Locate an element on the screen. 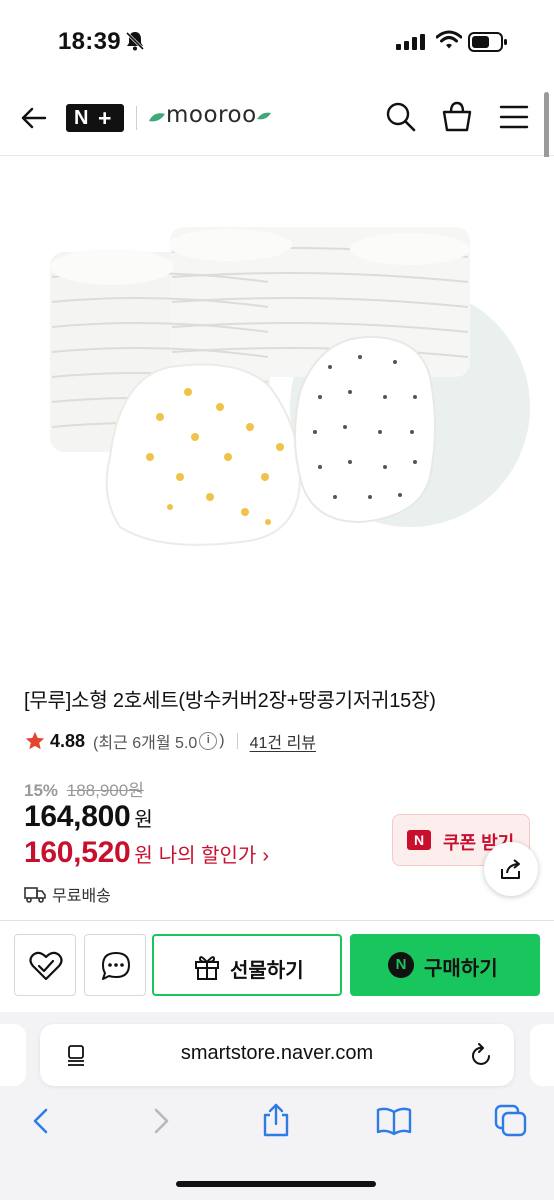  my-discount-price-row: 160,520 원 나의 할인가 › is located at coordinates (146, 853).